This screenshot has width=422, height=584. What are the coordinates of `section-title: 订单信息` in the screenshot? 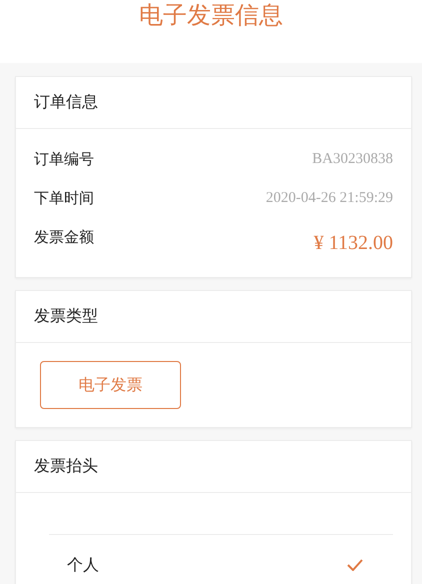 It's located at (66, 102).